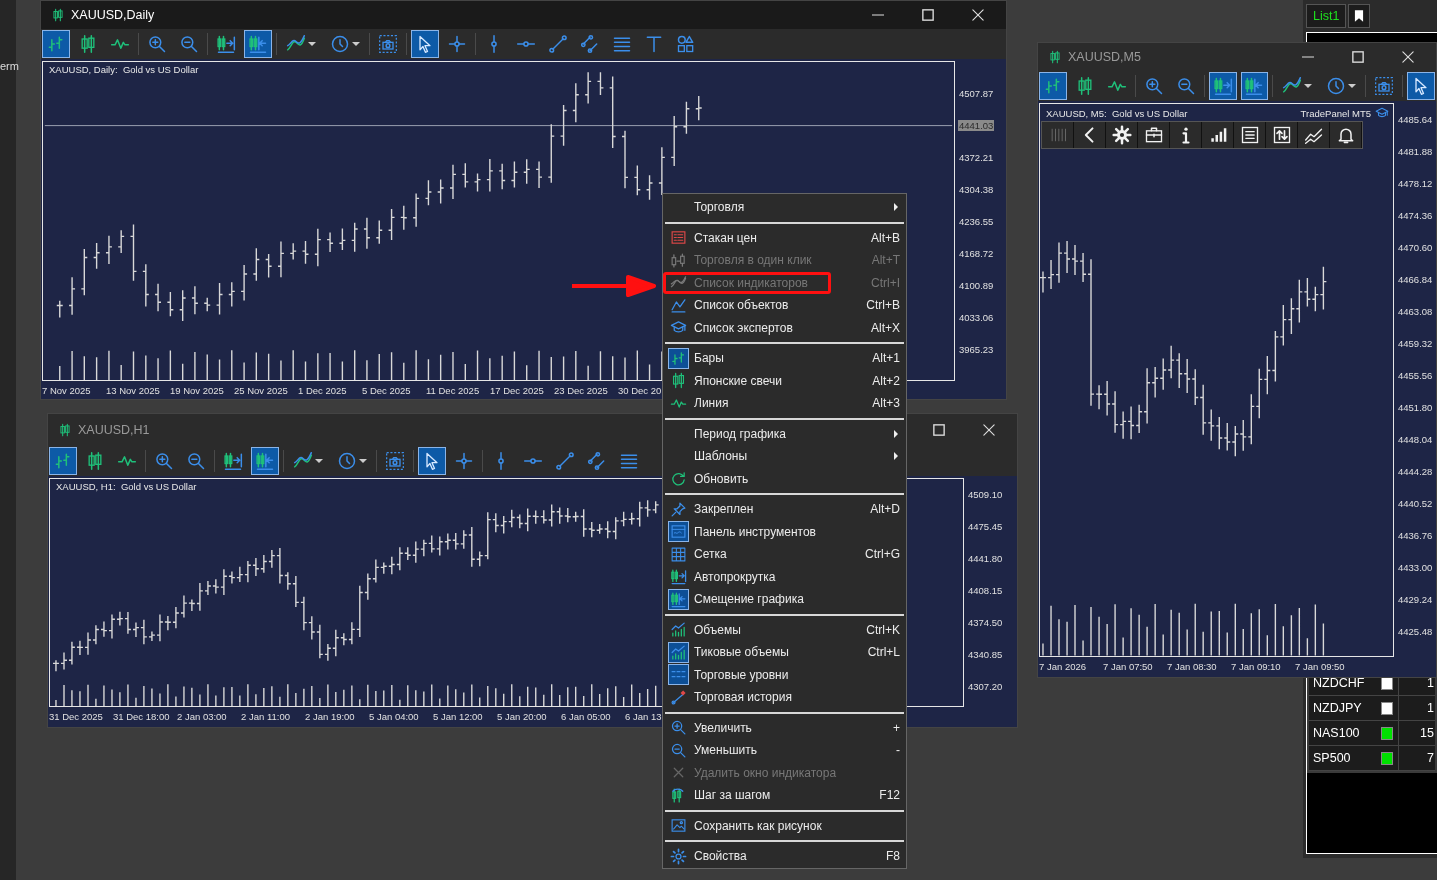 The image size is (1437, 880). I want to click on shortcut-label: Alt+2, so click(886, 380).